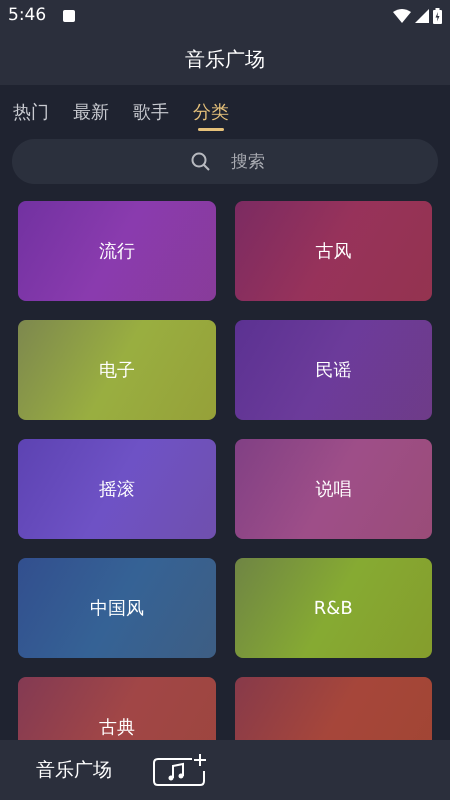 The width and height of the screenshot is (450, 800). What do you see at coordinates (333, 370) in the screenshot?
I see `category-card: 民谣` at bounding box center [333, 370].